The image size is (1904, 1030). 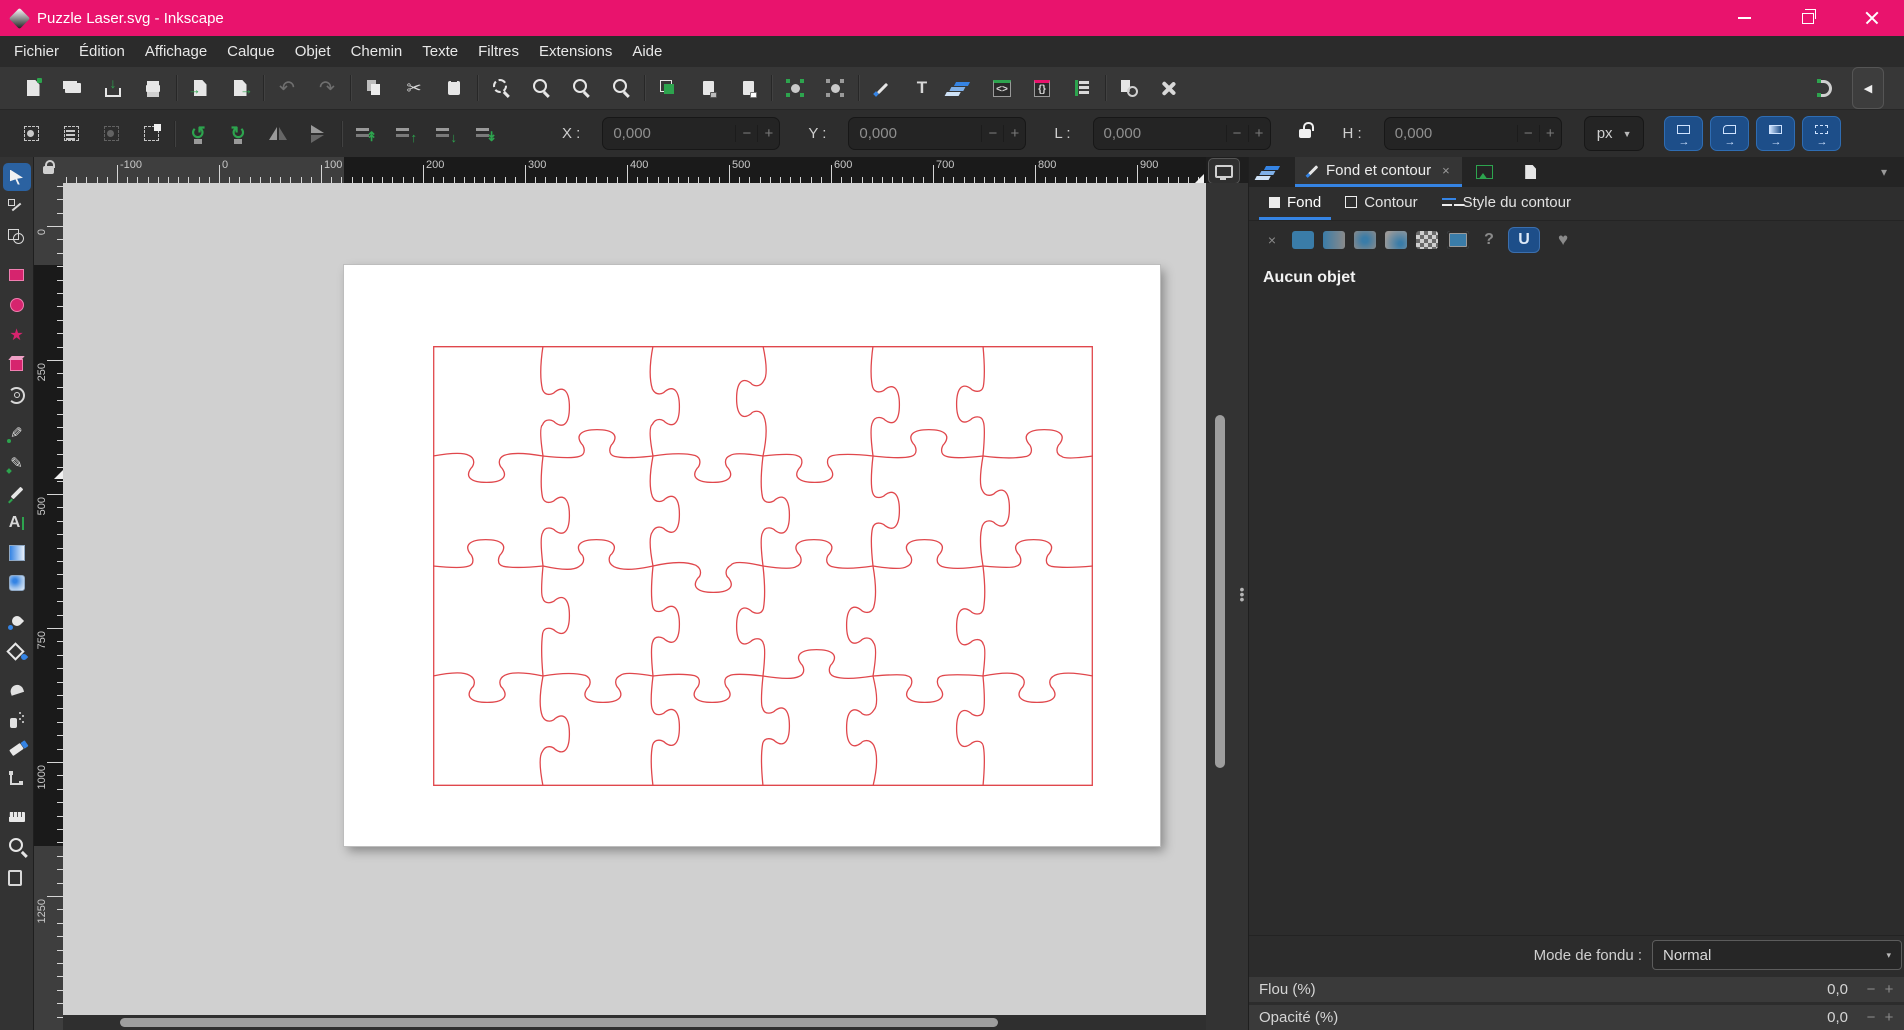 What do you see at coordinates (1825, 88) in the screenshot?
I see `snap-magnet-icon` at bounding box center [1825, 88].